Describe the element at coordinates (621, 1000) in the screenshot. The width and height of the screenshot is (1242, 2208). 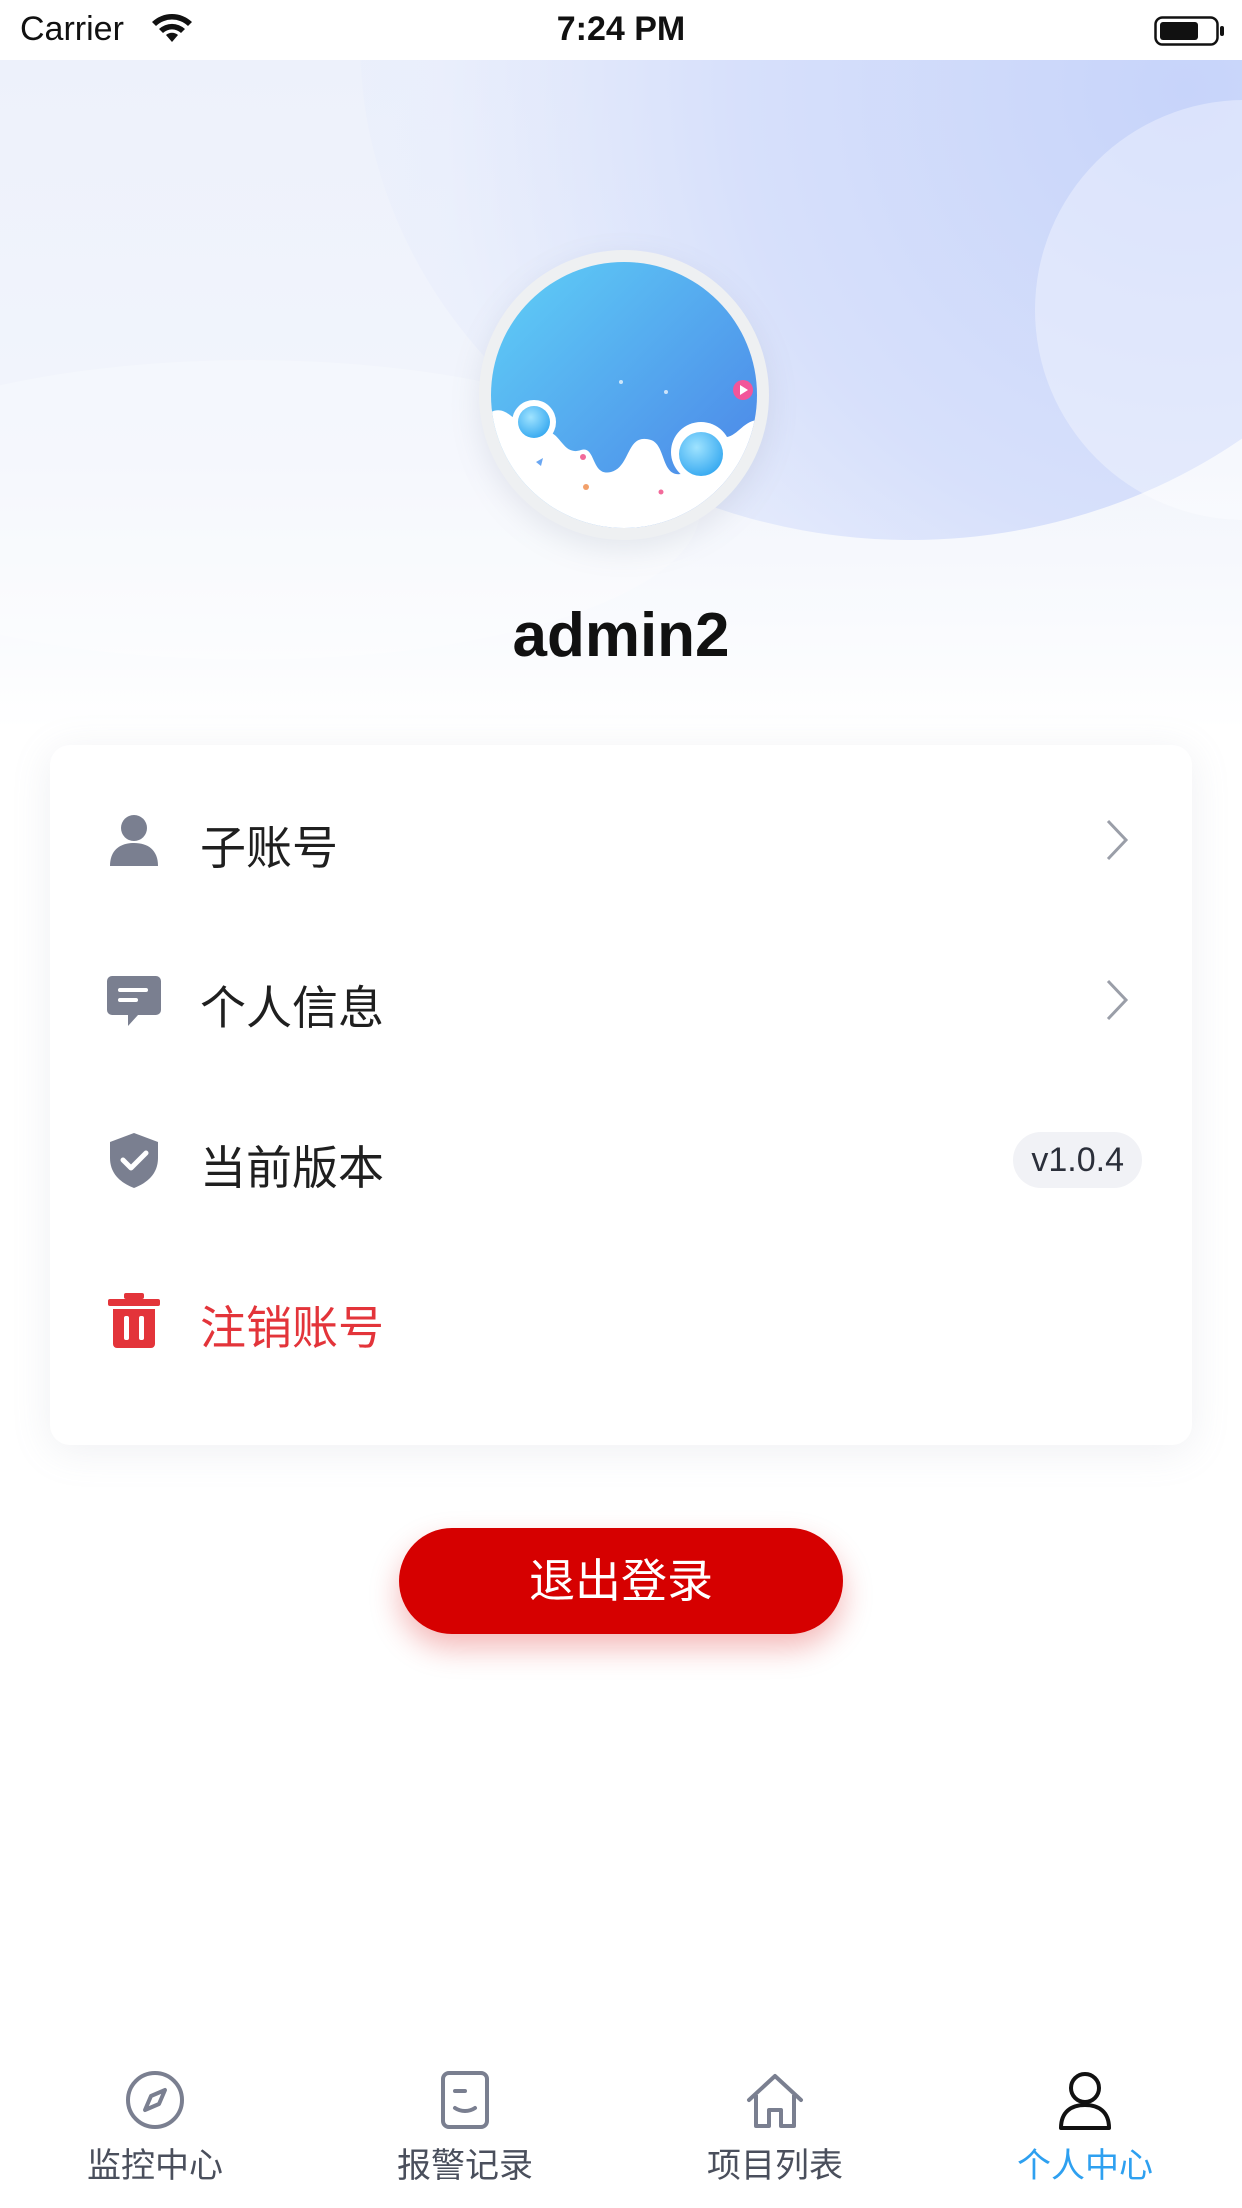
I see `menu-item-personal-info: 个人信息` at that location.